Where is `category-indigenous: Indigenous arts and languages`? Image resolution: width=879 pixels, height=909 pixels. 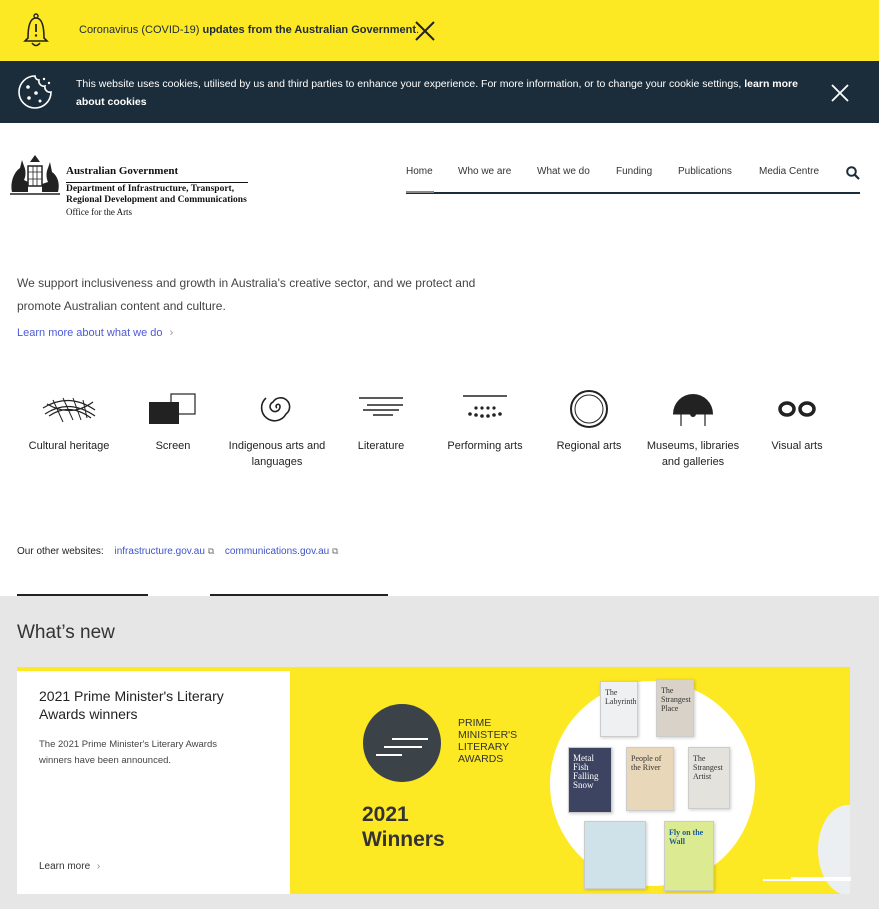 category-indigenous: Indigenous arts and languages is located at coordinates (277, 429).